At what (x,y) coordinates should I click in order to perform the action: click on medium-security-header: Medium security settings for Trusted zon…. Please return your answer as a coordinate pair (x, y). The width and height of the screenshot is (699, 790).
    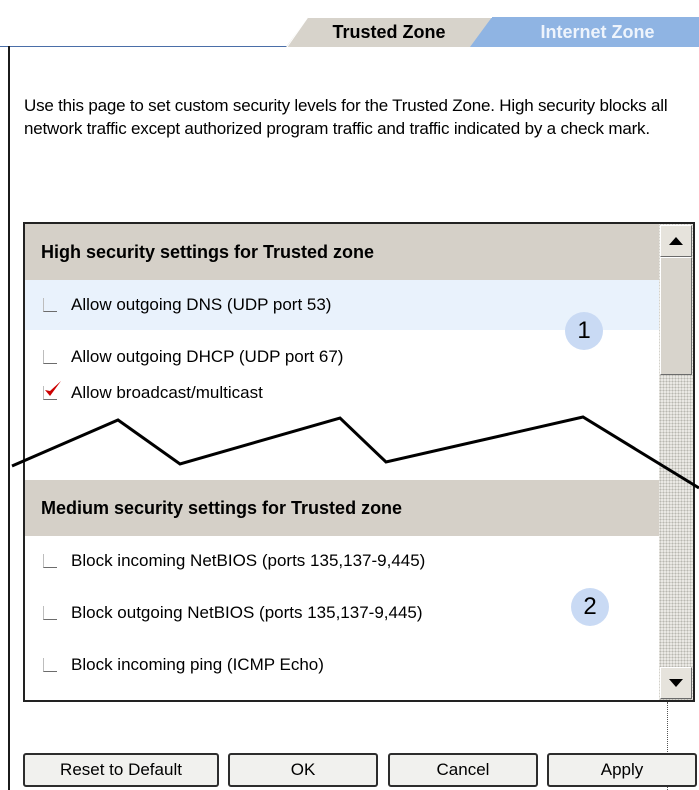
    Looking at the image, I should click on (342, 508).